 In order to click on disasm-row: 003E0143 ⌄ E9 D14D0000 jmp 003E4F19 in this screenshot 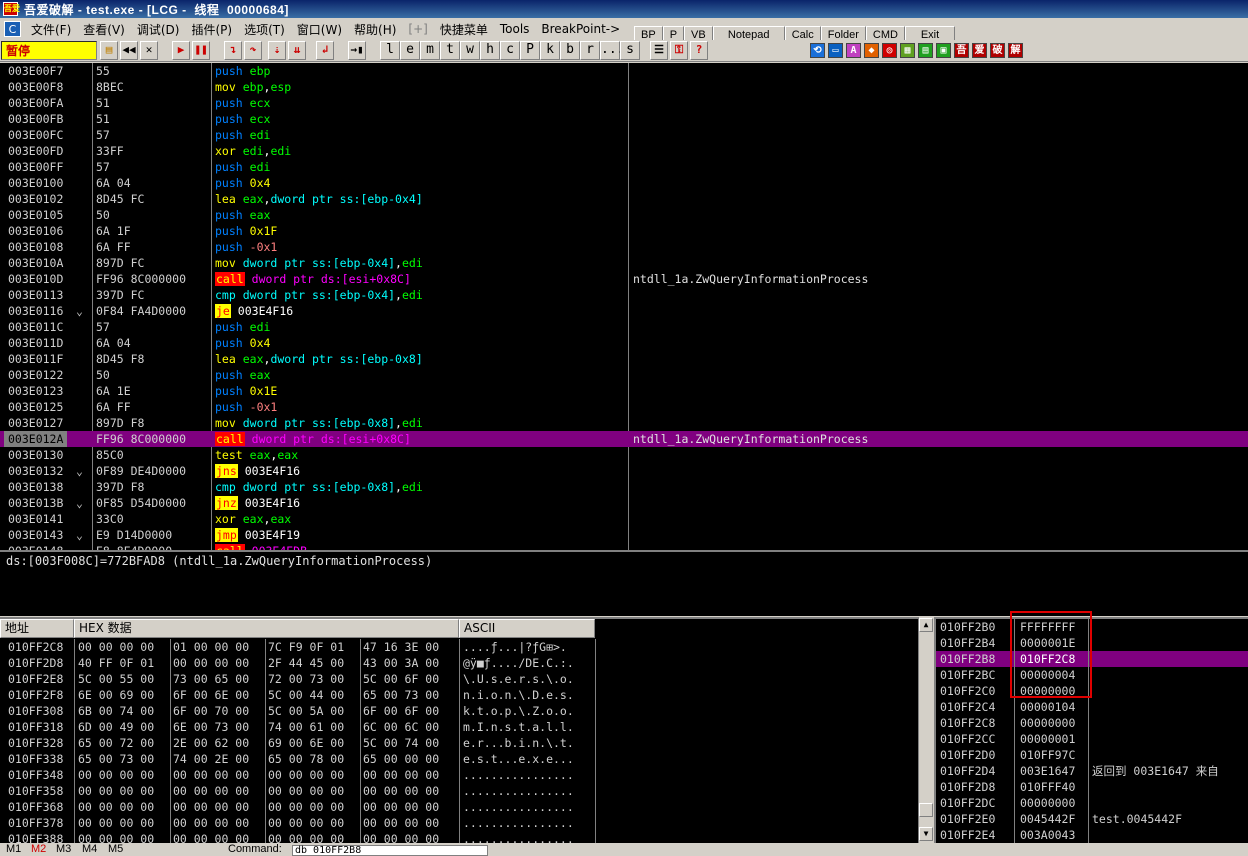, I will do `click(624, 535)`.